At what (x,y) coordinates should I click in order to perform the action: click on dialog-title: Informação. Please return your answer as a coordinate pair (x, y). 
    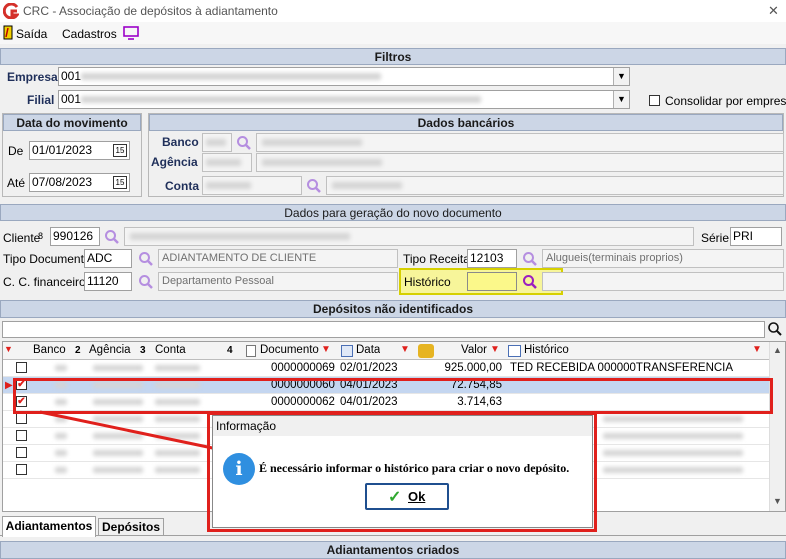
    Looking at the image, I should click on (246, 426).